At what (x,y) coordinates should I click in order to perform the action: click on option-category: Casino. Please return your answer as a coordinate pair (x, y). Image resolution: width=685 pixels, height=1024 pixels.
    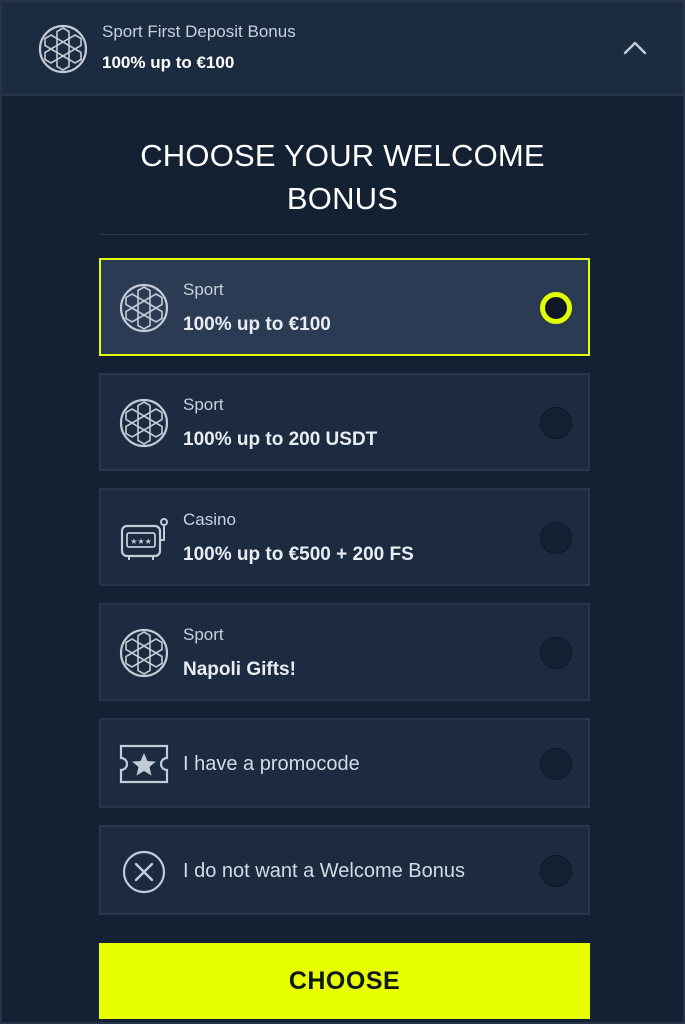
    Looking at the image, I should click on (209, 519).